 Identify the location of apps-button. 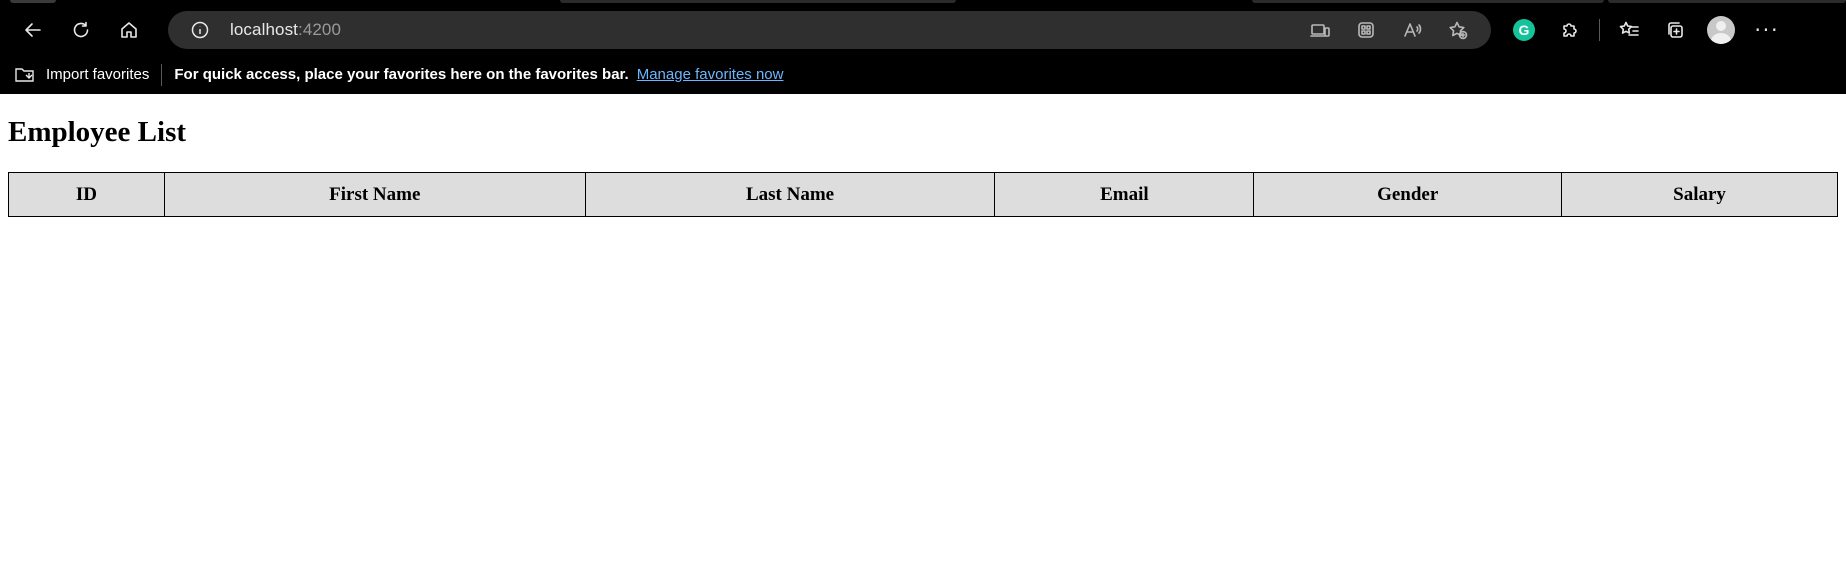
(1366, 30).